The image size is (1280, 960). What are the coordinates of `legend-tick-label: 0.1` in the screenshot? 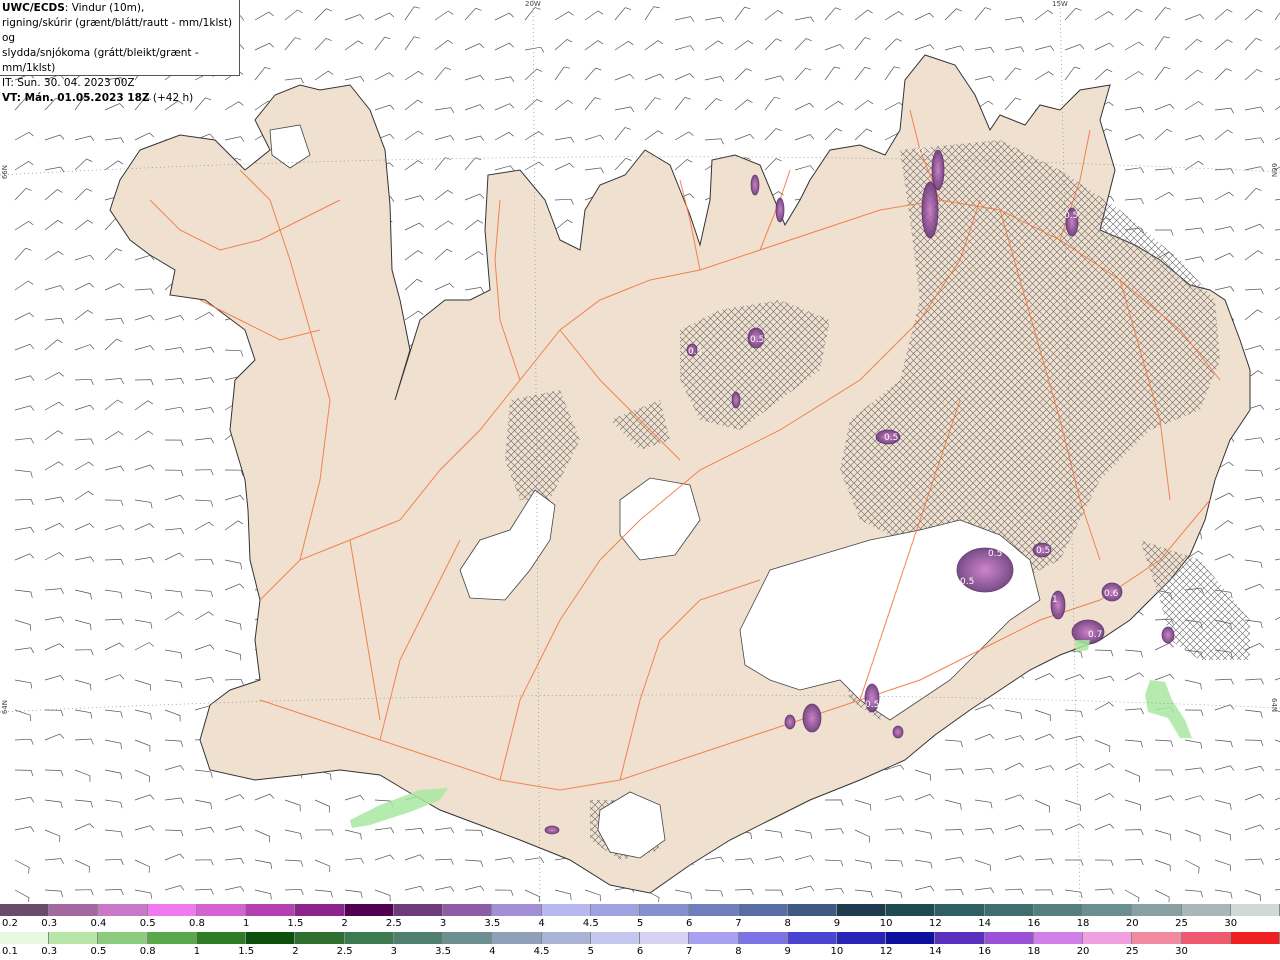 It's located at (10, 951).